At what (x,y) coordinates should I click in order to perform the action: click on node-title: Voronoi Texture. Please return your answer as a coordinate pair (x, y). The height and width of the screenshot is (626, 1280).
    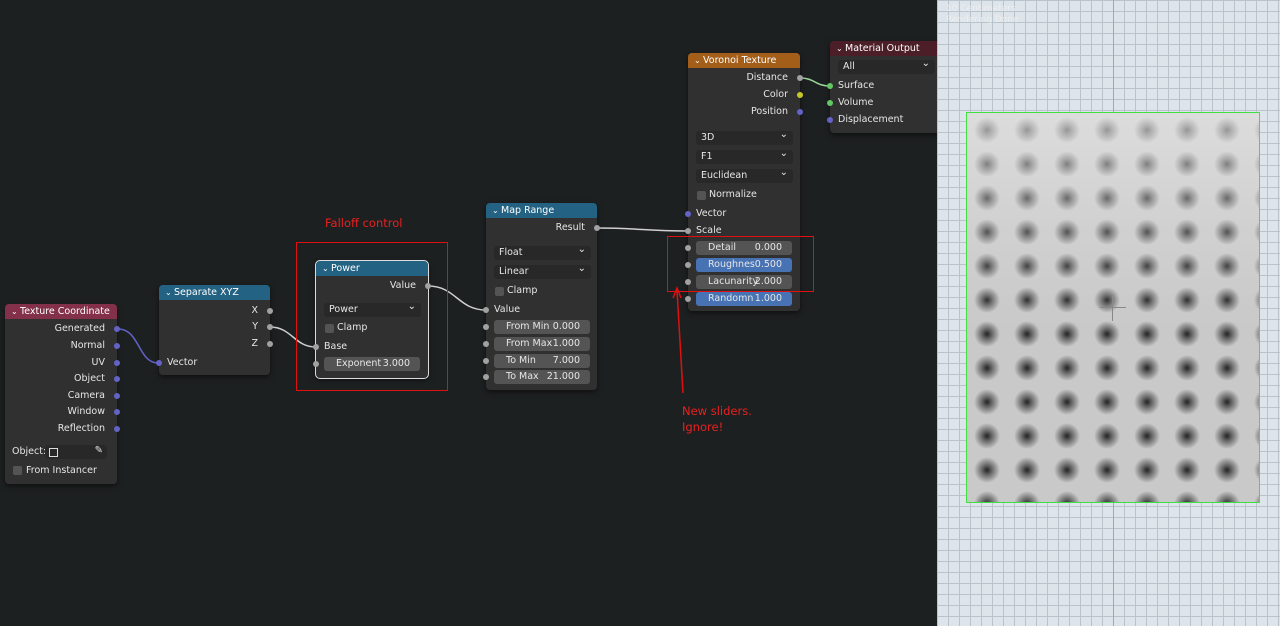
    Looking at the image, I should click on (740, 60).